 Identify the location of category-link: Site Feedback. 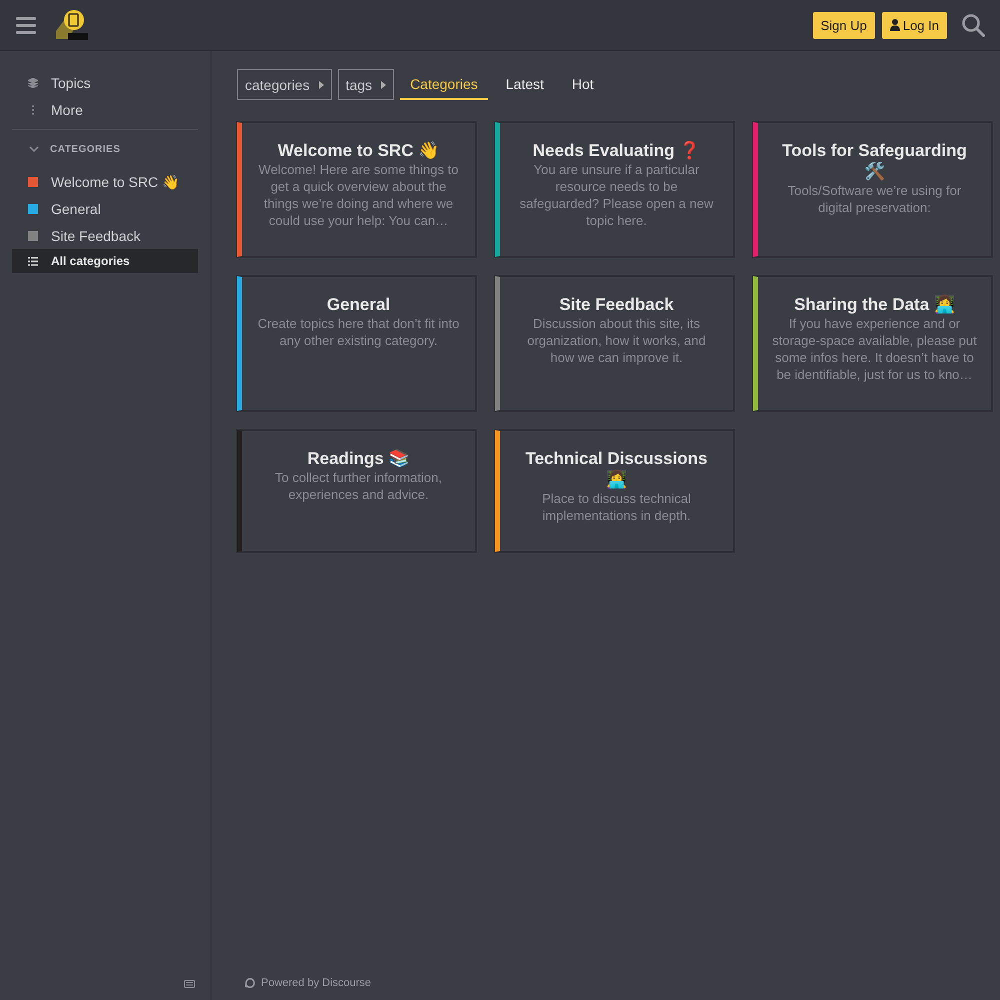
(105, 235).